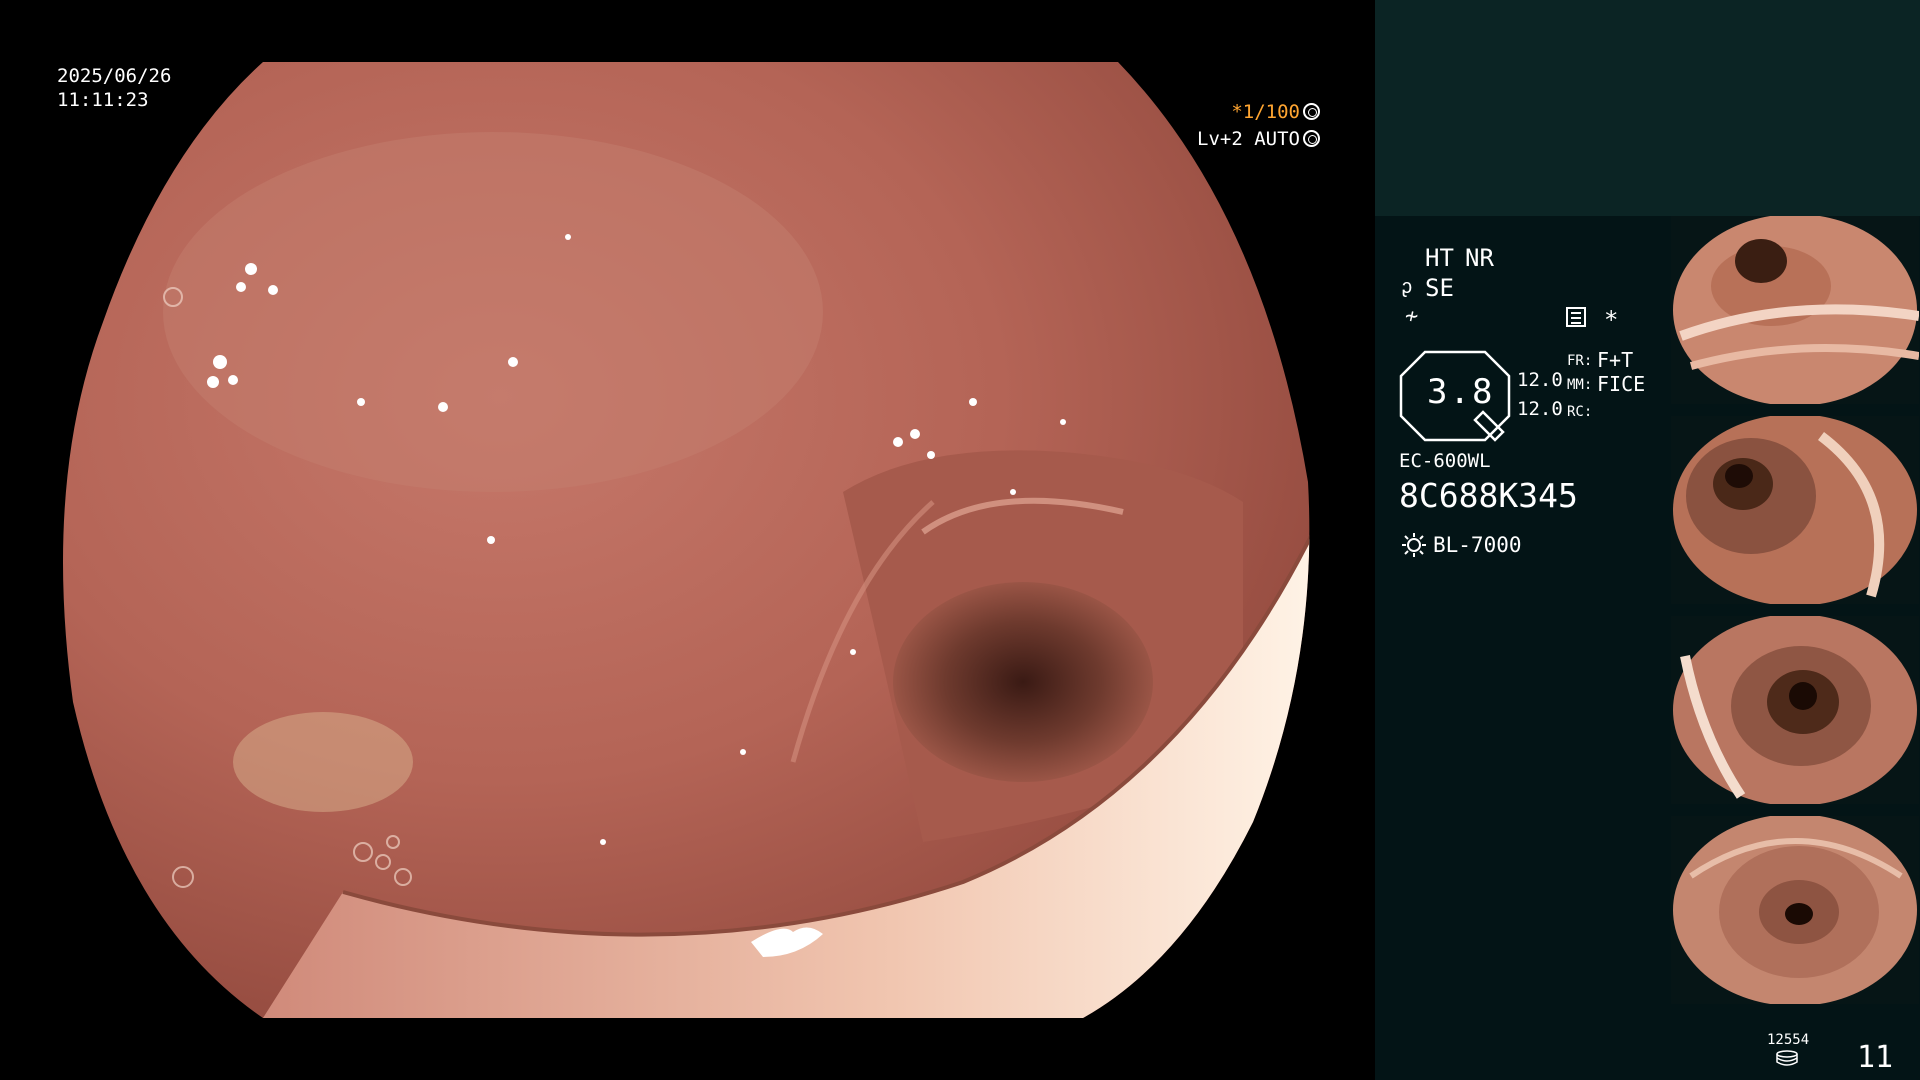  Describe the element at coordinates (1414, 545) in the screenshot. I see `light-bulb-icon` at that location.